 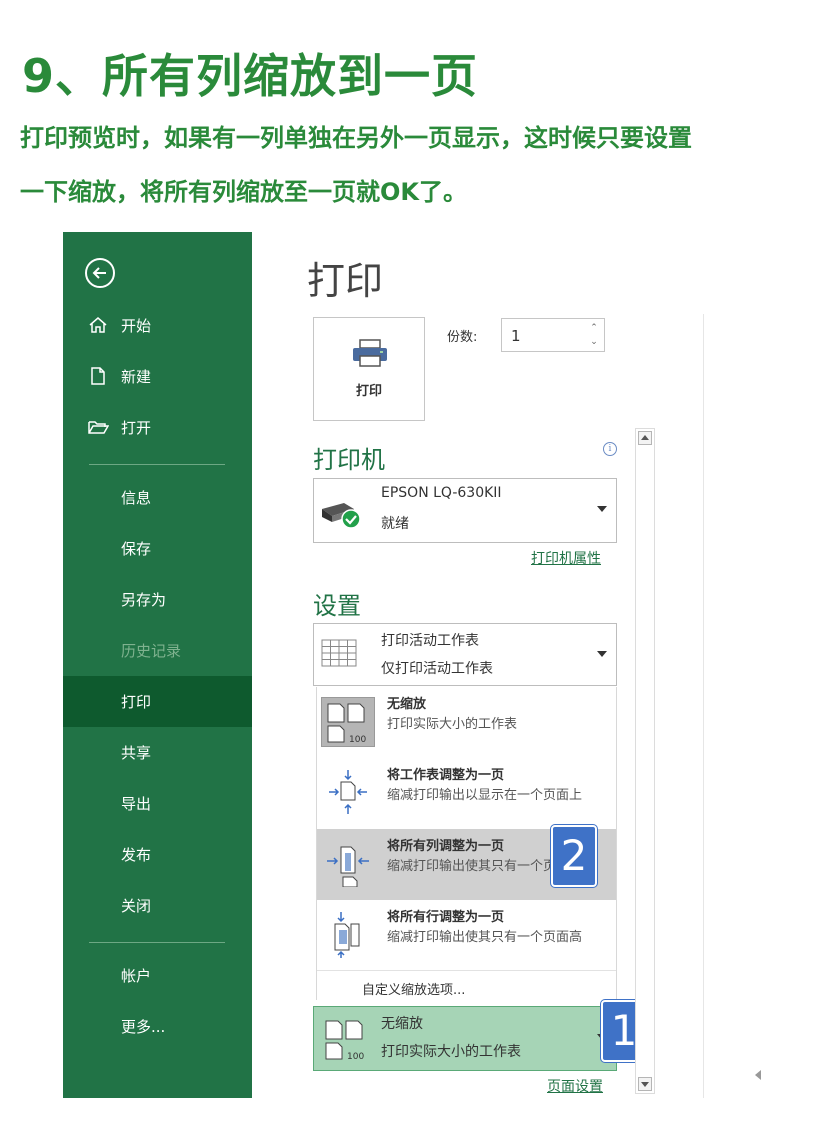 I want to click on sidebar-item-label: 新建, so click(x=136, y=377).